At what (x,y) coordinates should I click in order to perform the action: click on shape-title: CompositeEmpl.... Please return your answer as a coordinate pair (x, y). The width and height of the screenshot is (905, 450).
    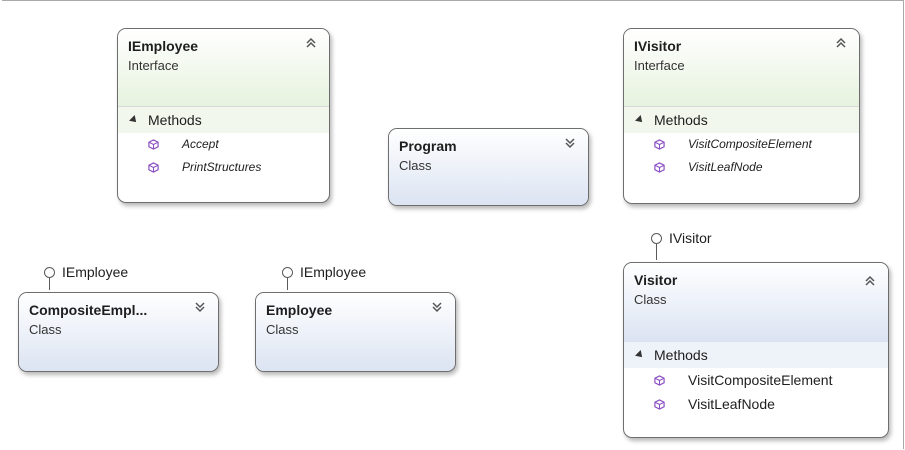
    Looking at the image, I should click on (88, 310).